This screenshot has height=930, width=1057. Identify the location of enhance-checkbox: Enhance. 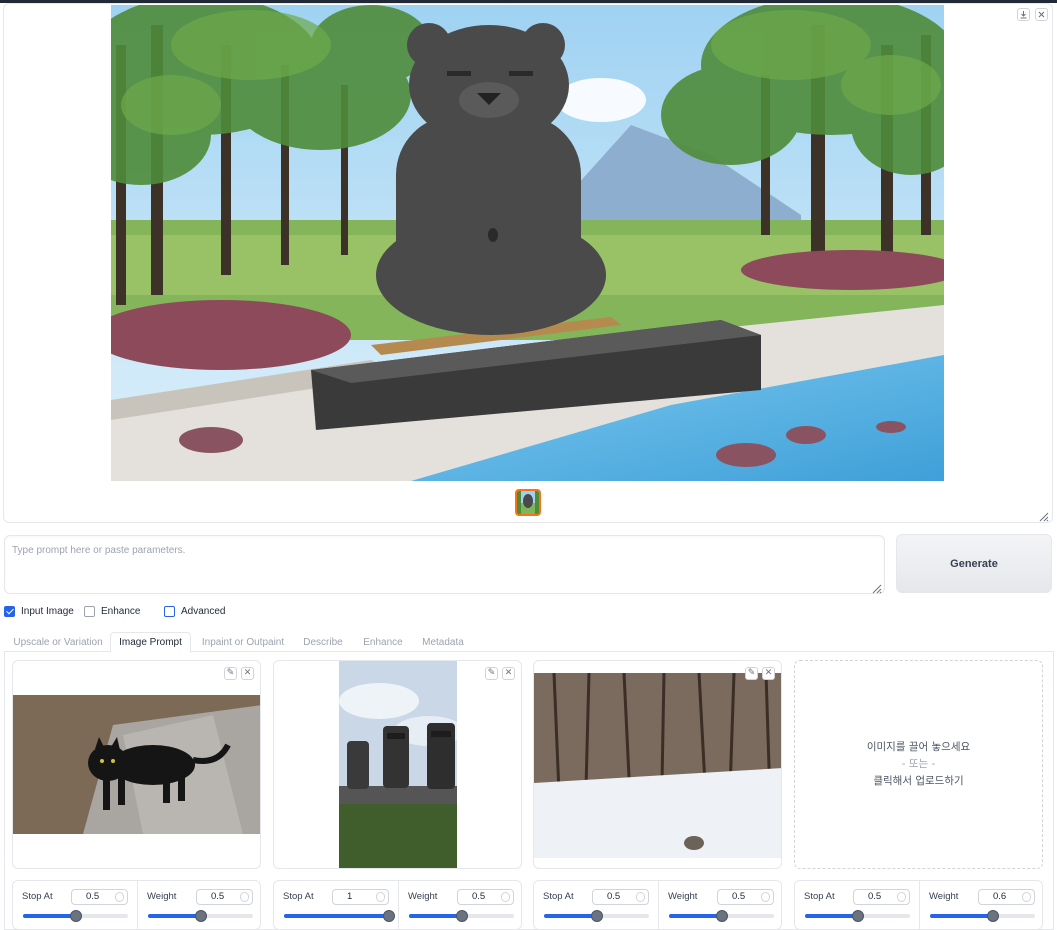
(112, 611).